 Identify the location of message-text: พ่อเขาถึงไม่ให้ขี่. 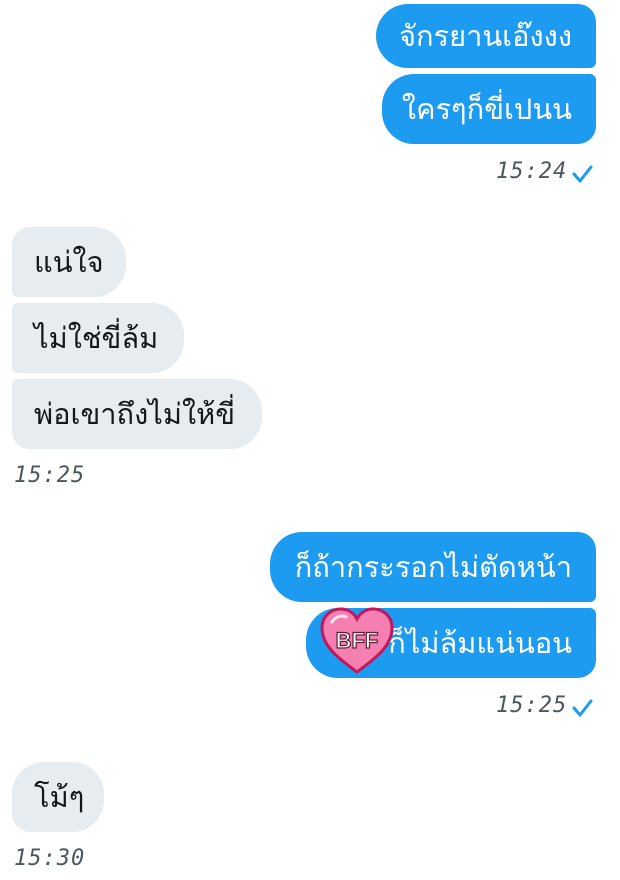
(135, 413).